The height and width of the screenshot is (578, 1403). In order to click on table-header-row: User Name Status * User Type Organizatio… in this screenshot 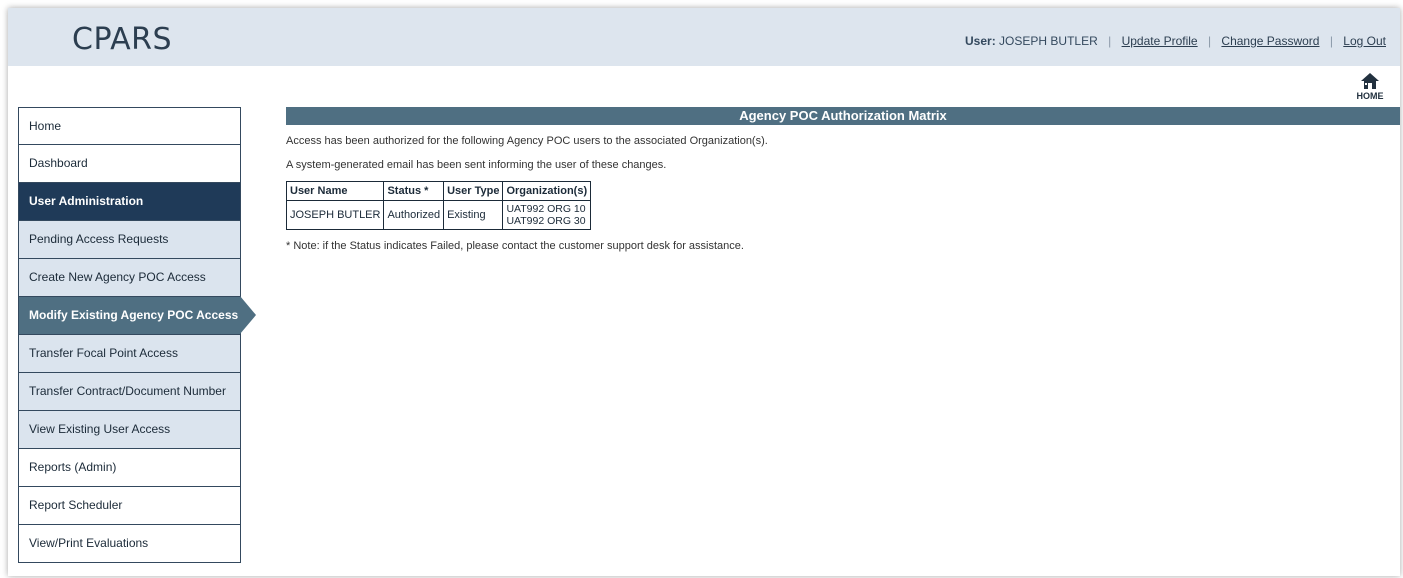, I will do `click(438, 191)`.